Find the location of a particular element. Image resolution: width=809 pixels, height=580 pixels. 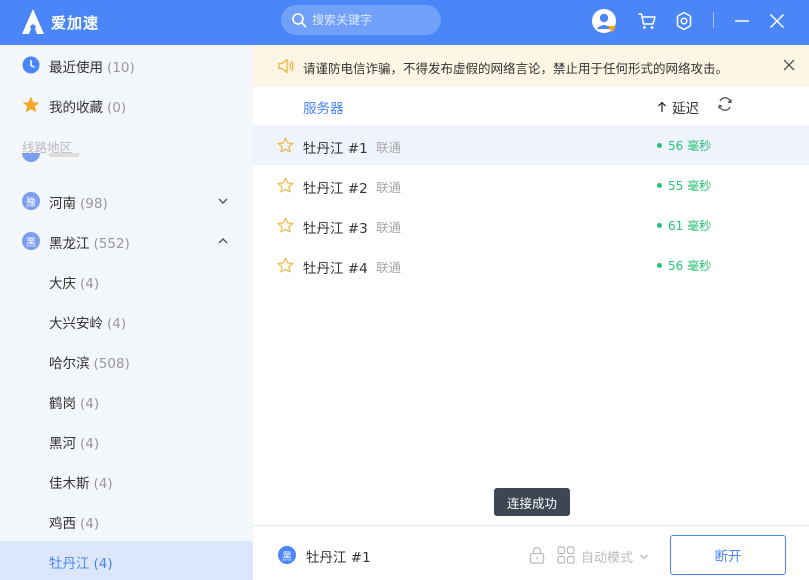

close-icon is located at coordinates (777, 21).